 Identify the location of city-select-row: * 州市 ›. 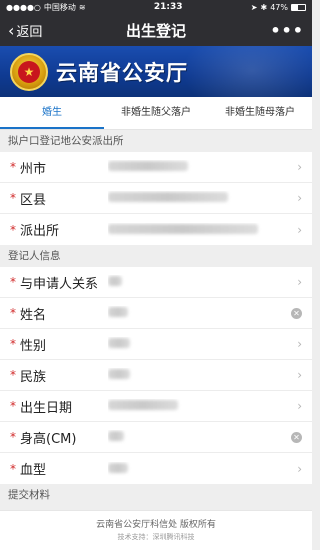
(156, 167).